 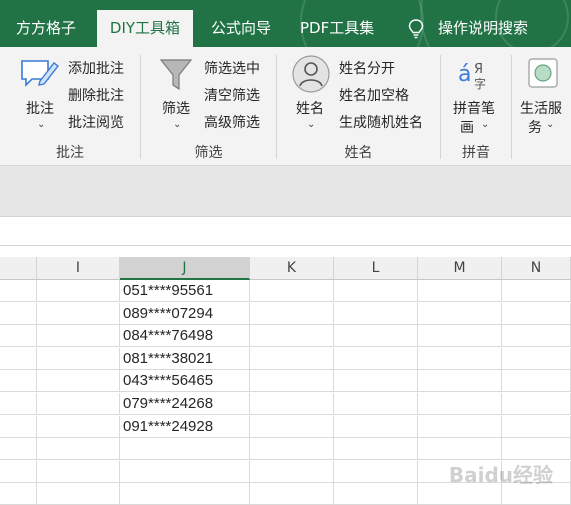 I want to click on column-header-m: M, so click(x=460, y=268).